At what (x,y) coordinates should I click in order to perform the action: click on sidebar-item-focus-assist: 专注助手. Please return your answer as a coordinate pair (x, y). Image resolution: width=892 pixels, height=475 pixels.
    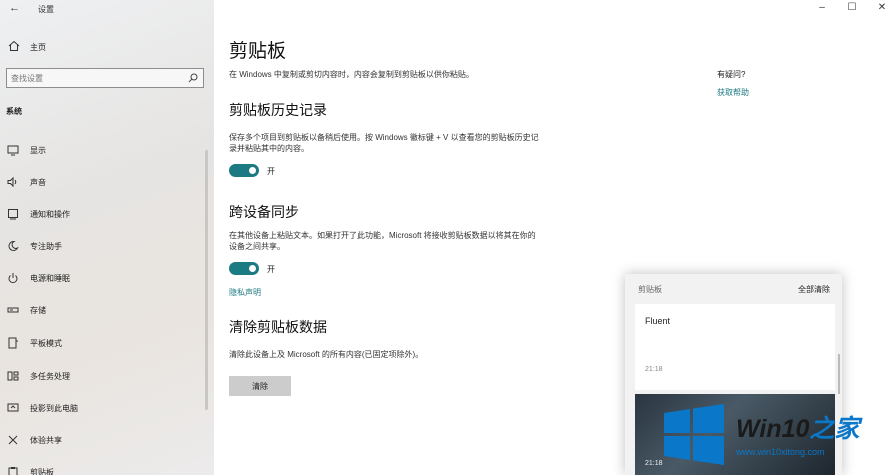
    Looking at the image, I should click on (107, 246).